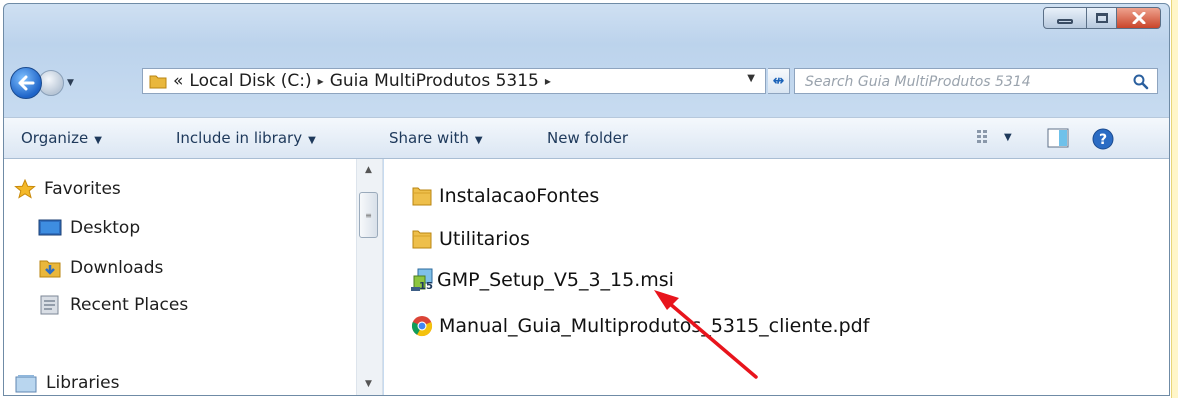  I want to click on minimize-icon, so click(1065, 21).